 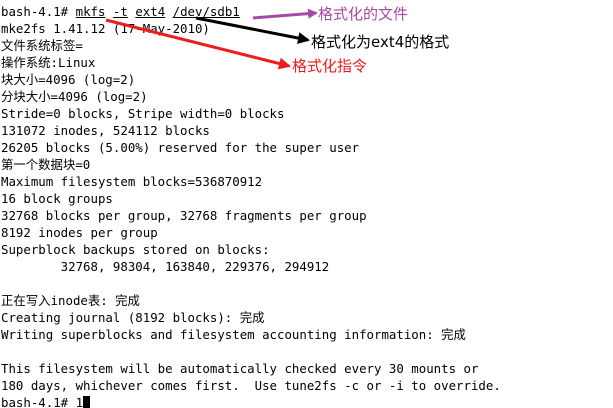 I want to click on command-program: mkfs, so click(x=90, y=11).